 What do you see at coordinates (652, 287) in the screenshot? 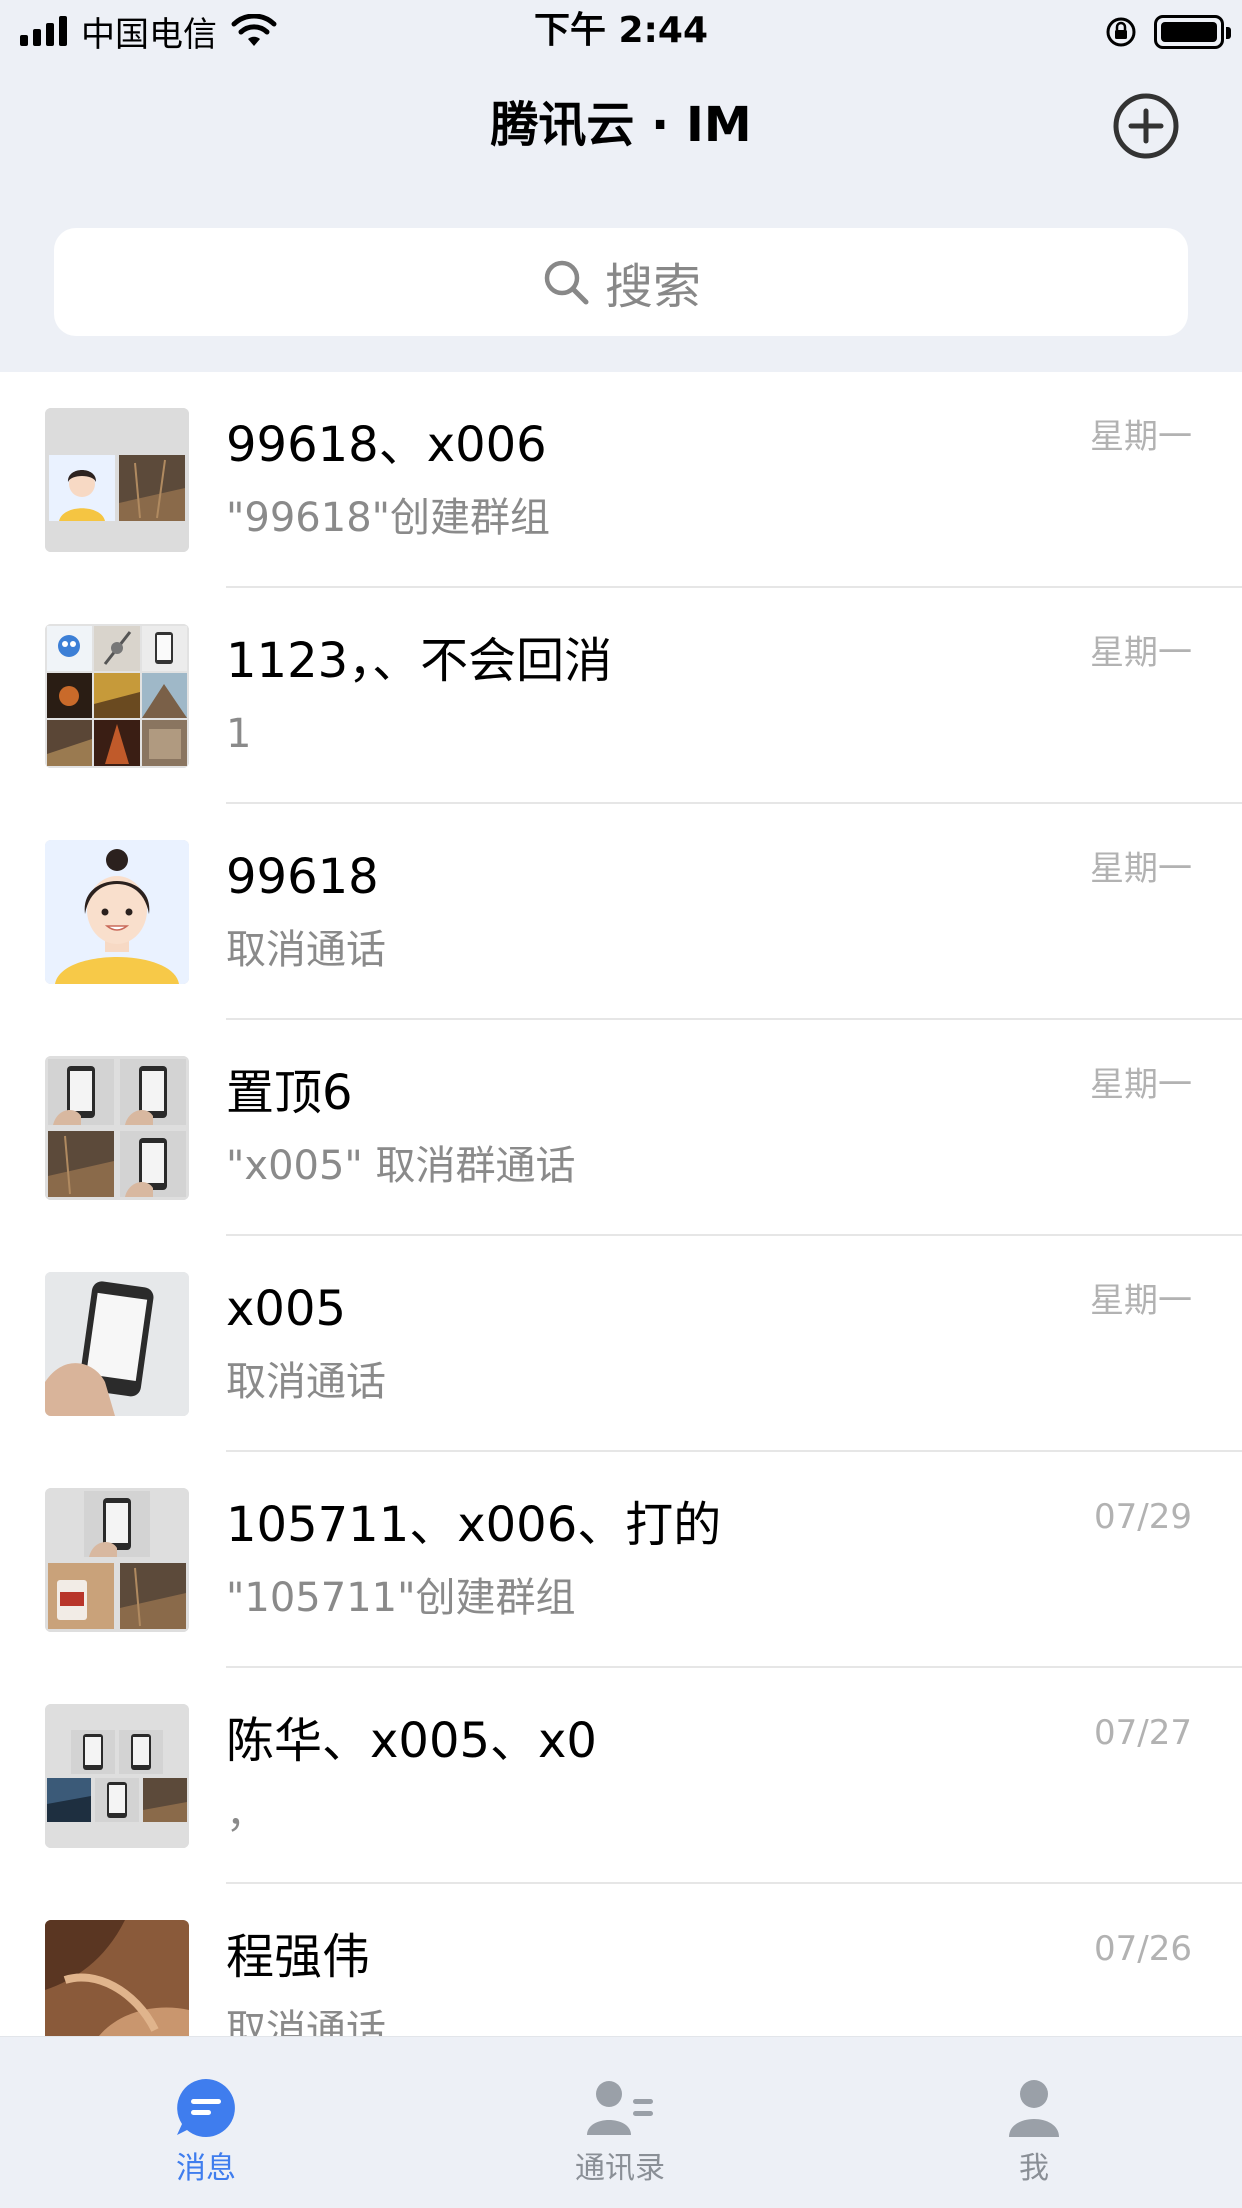
I see `search-placeholder: 搜索` at bounding box center [652, 287].